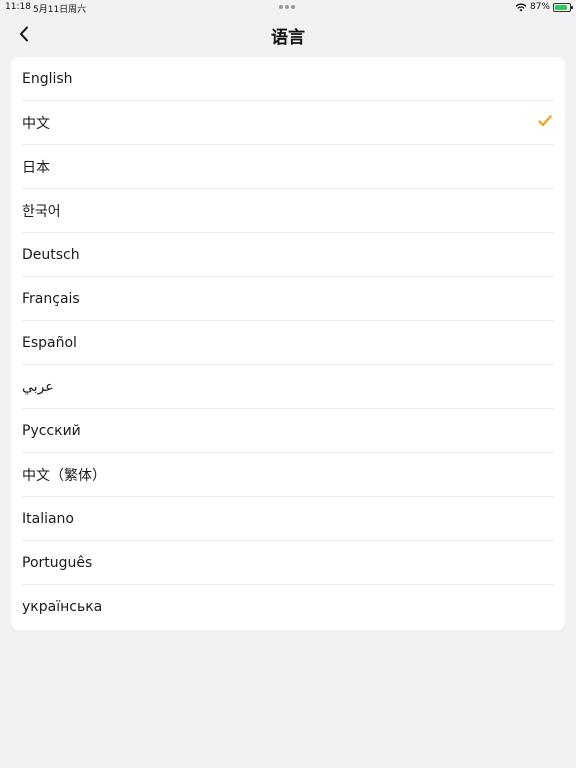 The image size is (576, 768). I want to click on wifi-icon, so click(521, 7).